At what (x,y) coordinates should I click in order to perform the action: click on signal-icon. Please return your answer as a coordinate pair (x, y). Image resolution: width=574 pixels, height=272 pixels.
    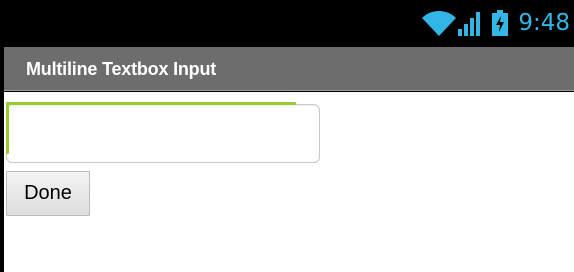
    Looking at the image, I should click on (470, 23).